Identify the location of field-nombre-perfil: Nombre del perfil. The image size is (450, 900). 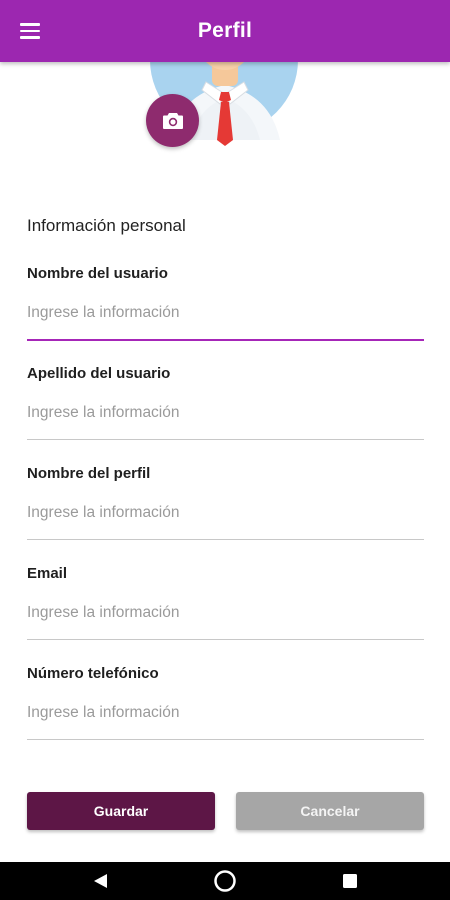
(225, 502).